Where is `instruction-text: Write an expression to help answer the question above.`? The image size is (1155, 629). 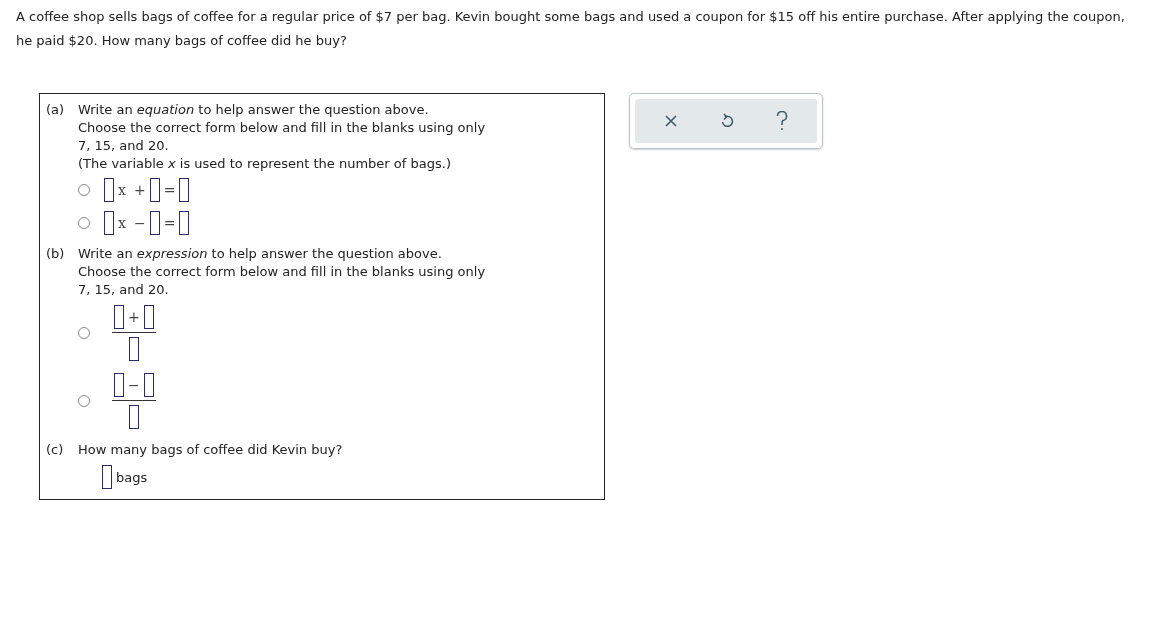
instruction-text: Write an expression to help answer the question above. is located at coordinates (260, 254).